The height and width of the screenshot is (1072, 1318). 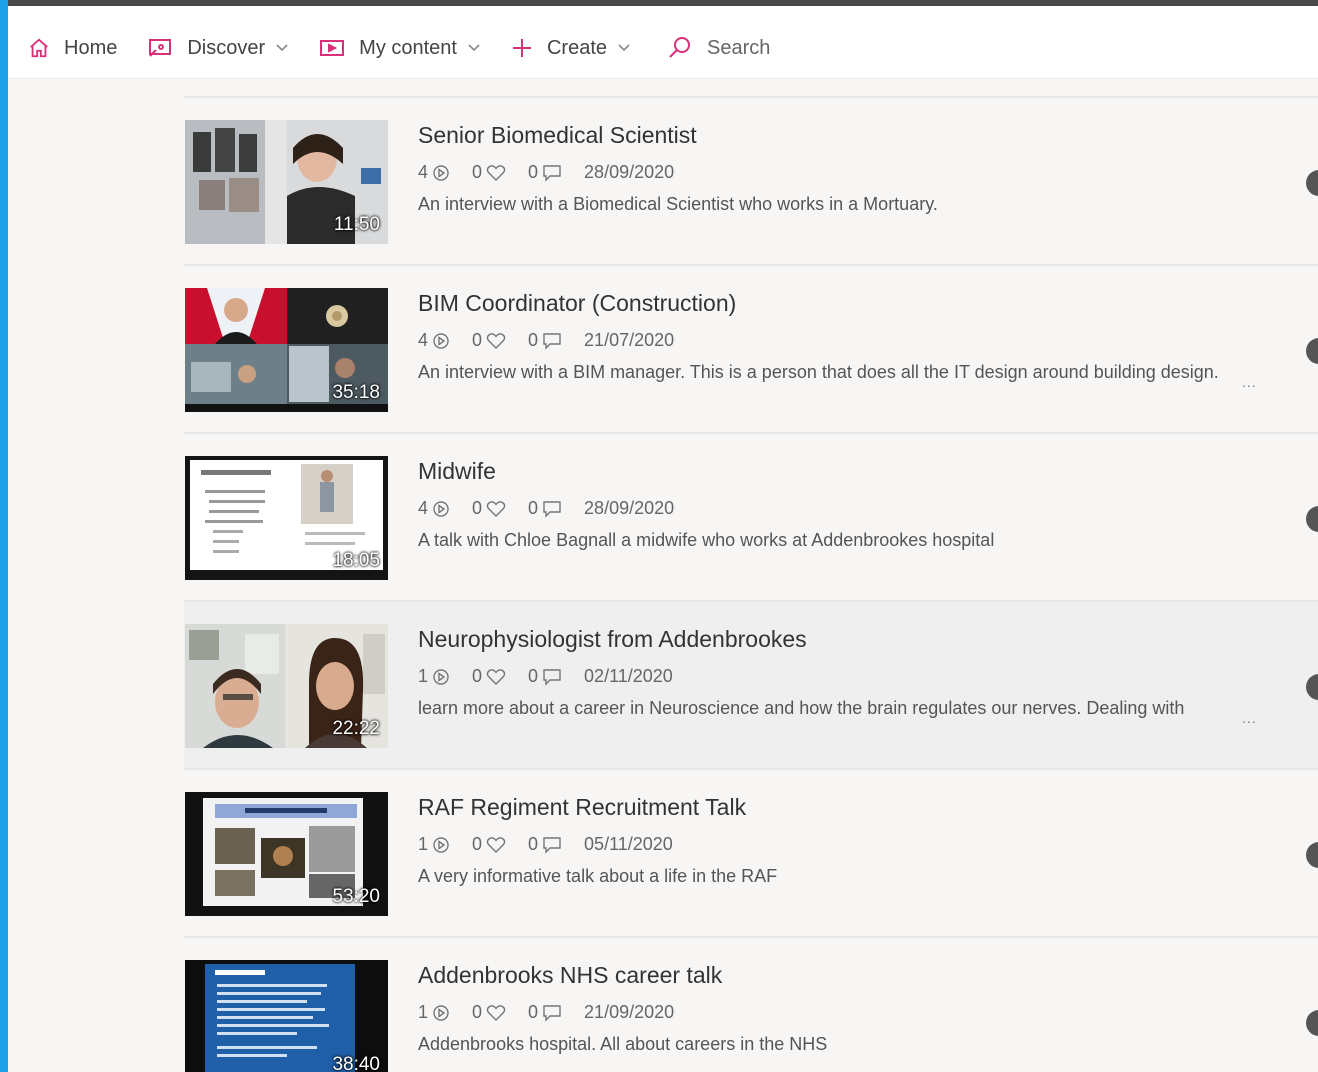 I want to click on nav-my-content-label: My content, so click(x=408, y=47).